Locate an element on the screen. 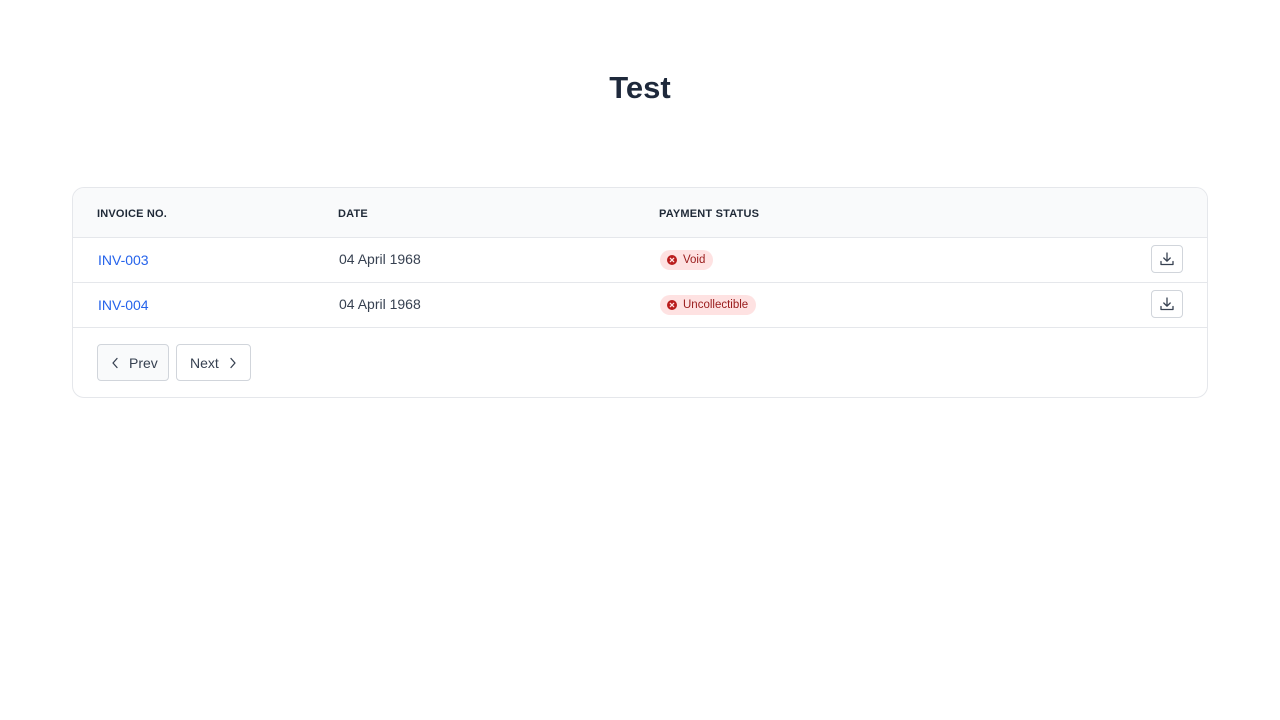 The image size is (1280, 720). invoice-link: INV-004 is located at coordinates (123, 305).